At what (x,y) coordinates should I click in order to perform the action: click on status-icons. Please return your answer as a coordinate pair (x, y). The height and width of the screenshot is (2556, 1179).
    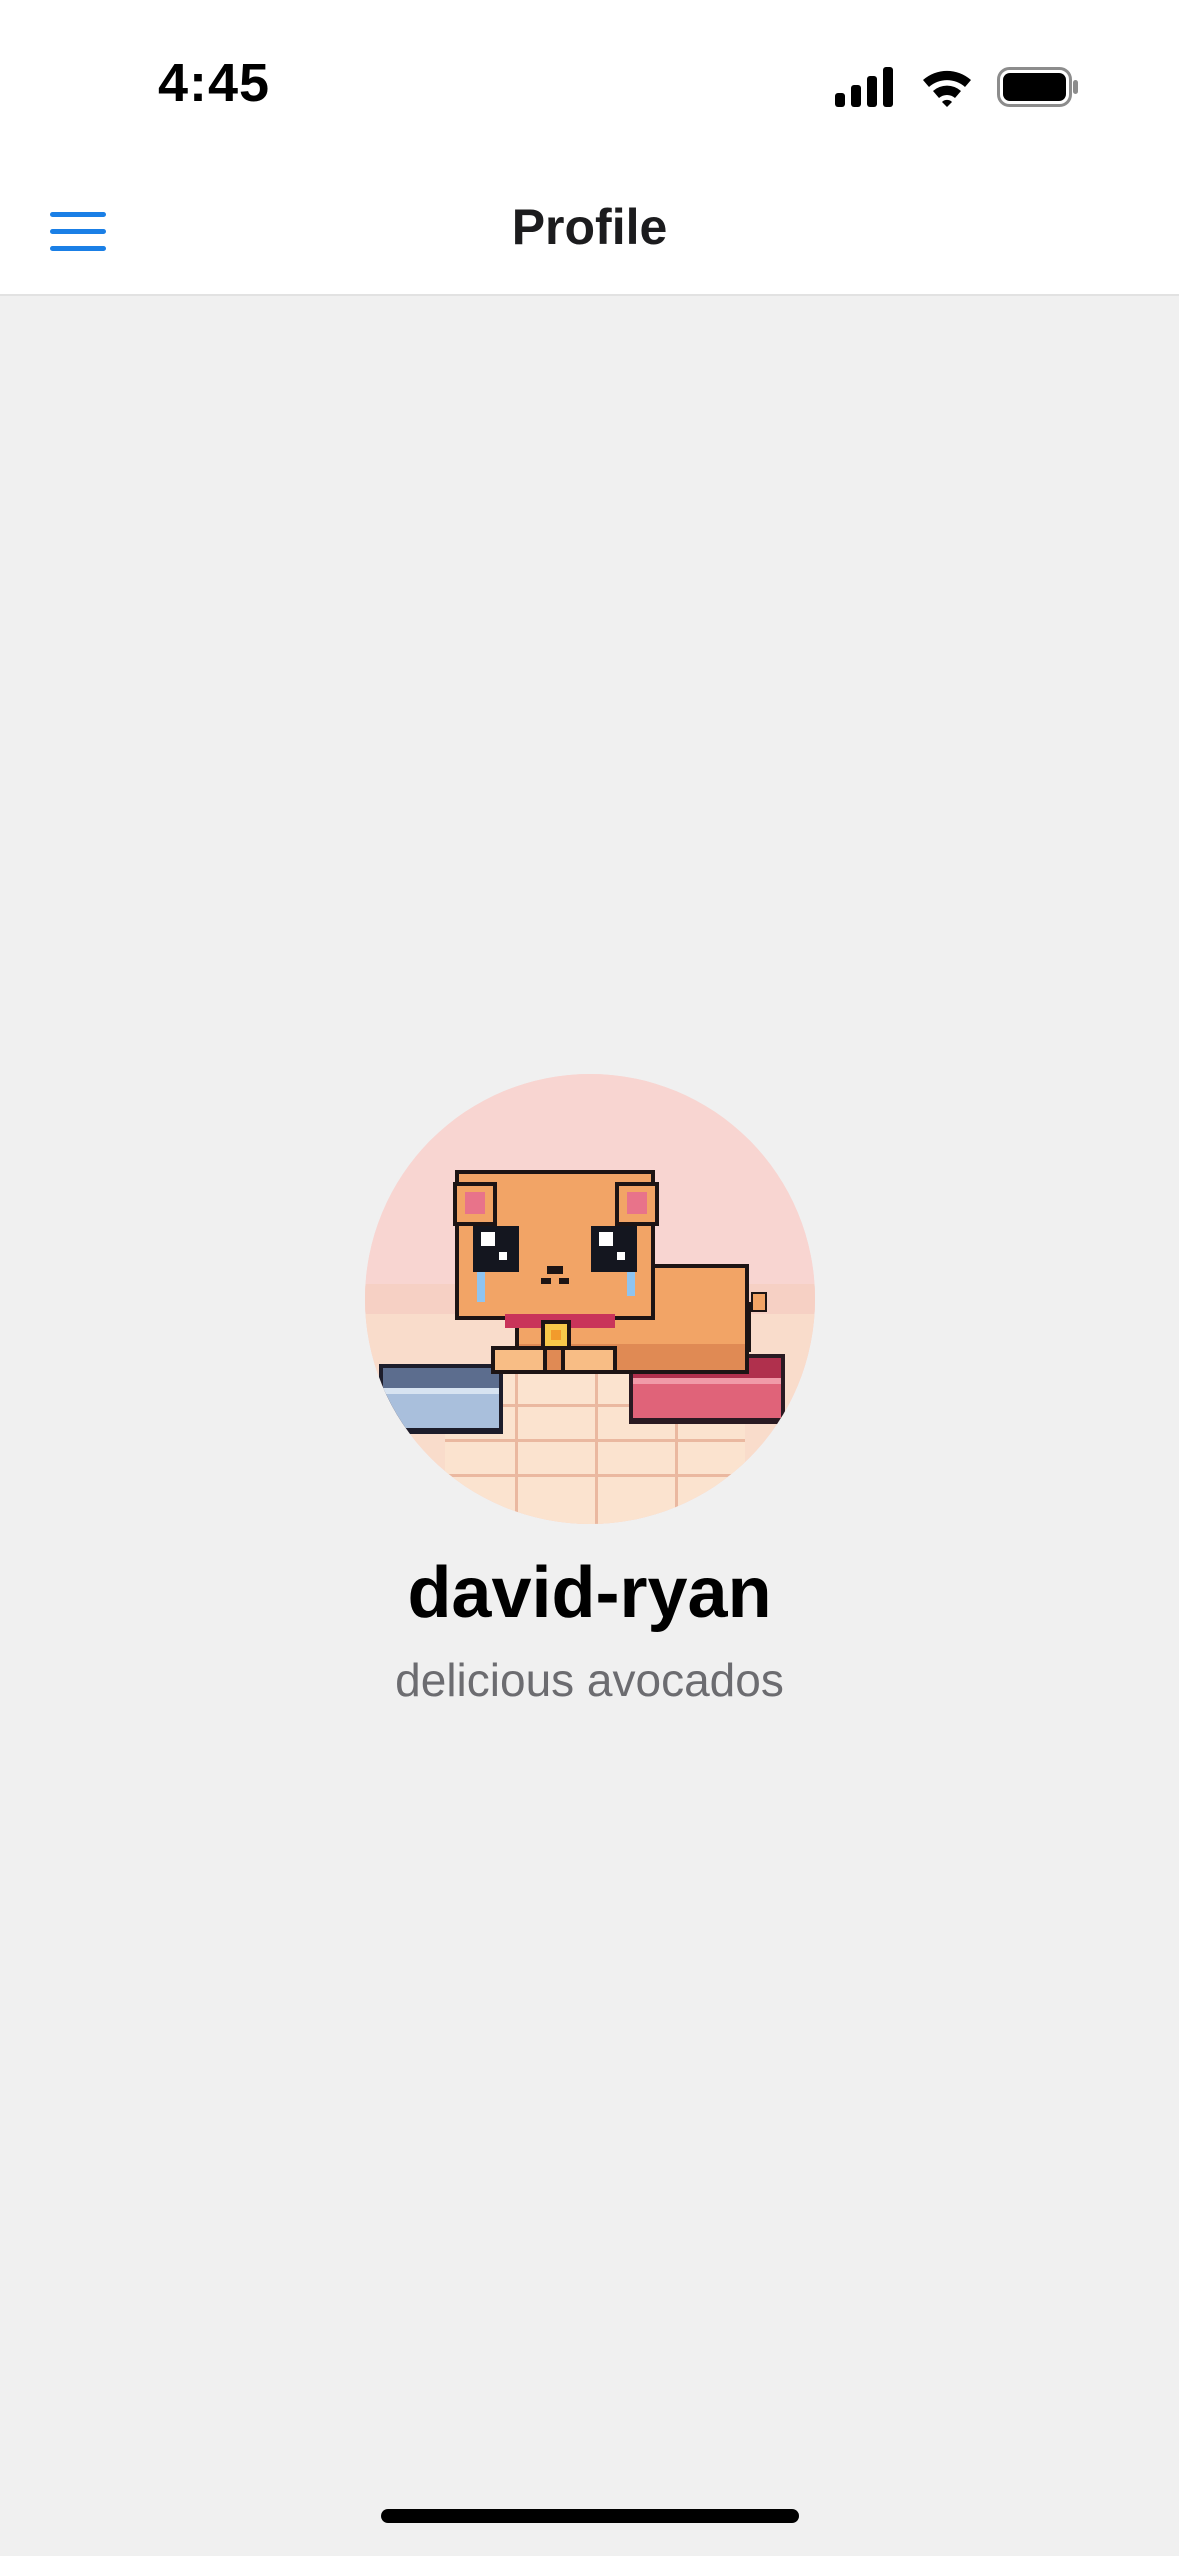
    Looking at the image, I should click on (957, 87).